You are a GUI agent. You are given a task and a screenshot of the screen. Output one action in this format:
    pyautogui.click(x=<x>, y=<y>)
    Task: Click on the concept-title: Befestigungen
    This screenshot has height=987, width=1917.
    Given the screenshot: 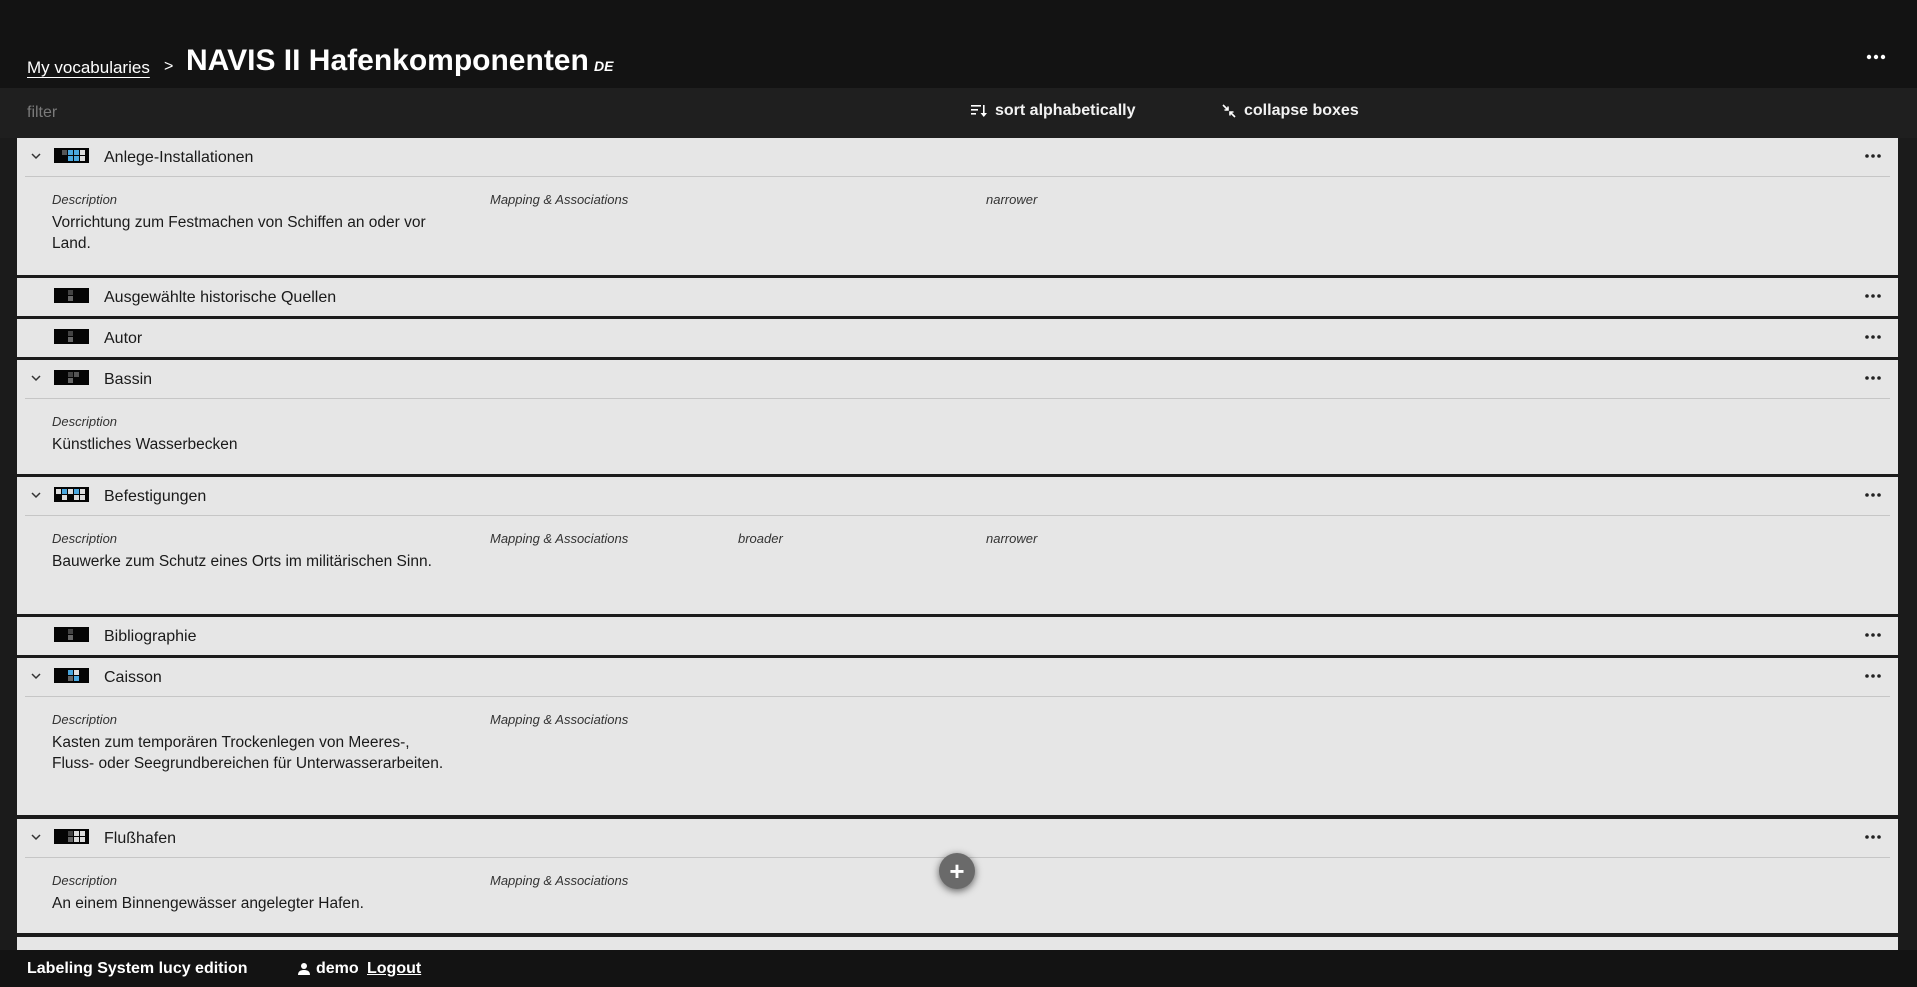 What is the action you would take?
    pyautogui.click(x=155, y=497)
    